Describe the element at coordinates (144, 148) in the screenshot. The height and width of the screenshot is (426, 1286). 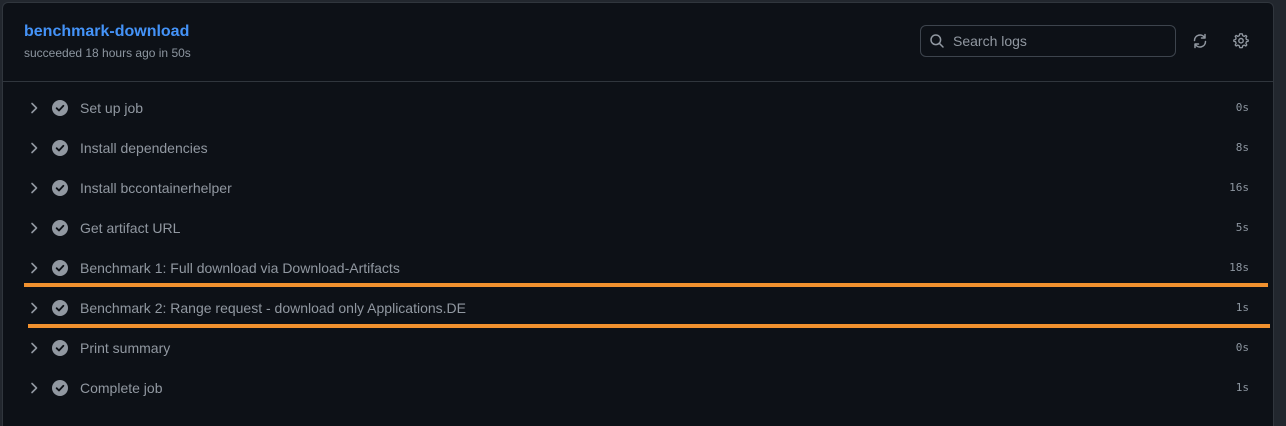
I see `step-name: Install dependencies` at that location.